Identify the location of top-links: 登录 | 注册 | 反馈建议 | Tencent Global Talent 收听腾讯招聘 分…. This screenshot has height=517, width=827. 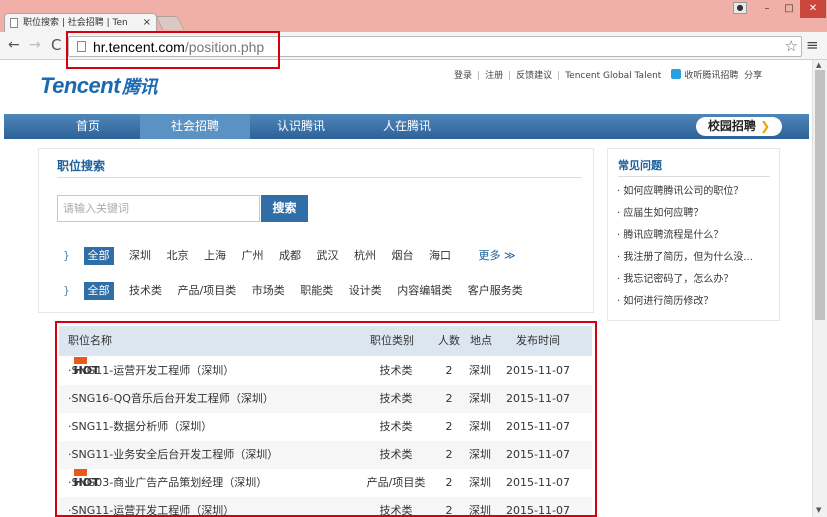
(608, 75).